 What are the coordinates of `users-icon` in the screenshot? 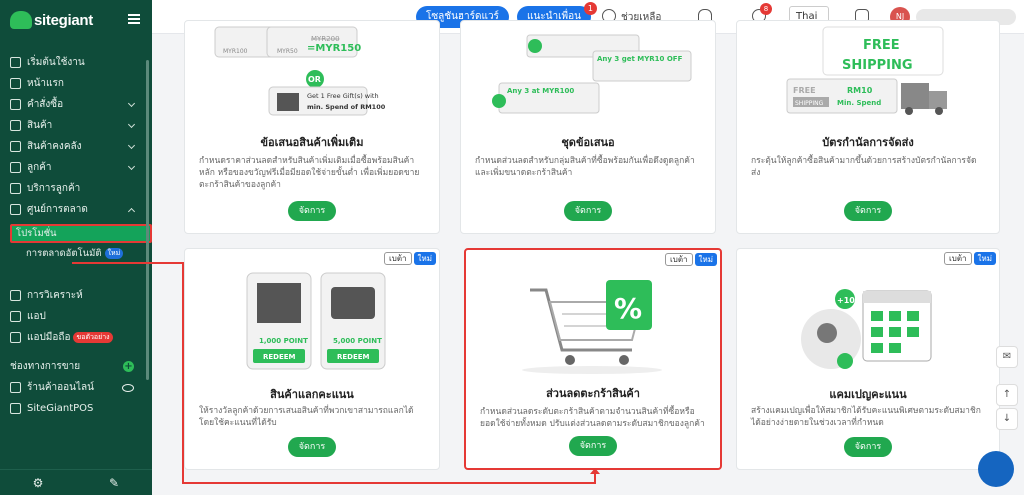 It's located at (15, 167).